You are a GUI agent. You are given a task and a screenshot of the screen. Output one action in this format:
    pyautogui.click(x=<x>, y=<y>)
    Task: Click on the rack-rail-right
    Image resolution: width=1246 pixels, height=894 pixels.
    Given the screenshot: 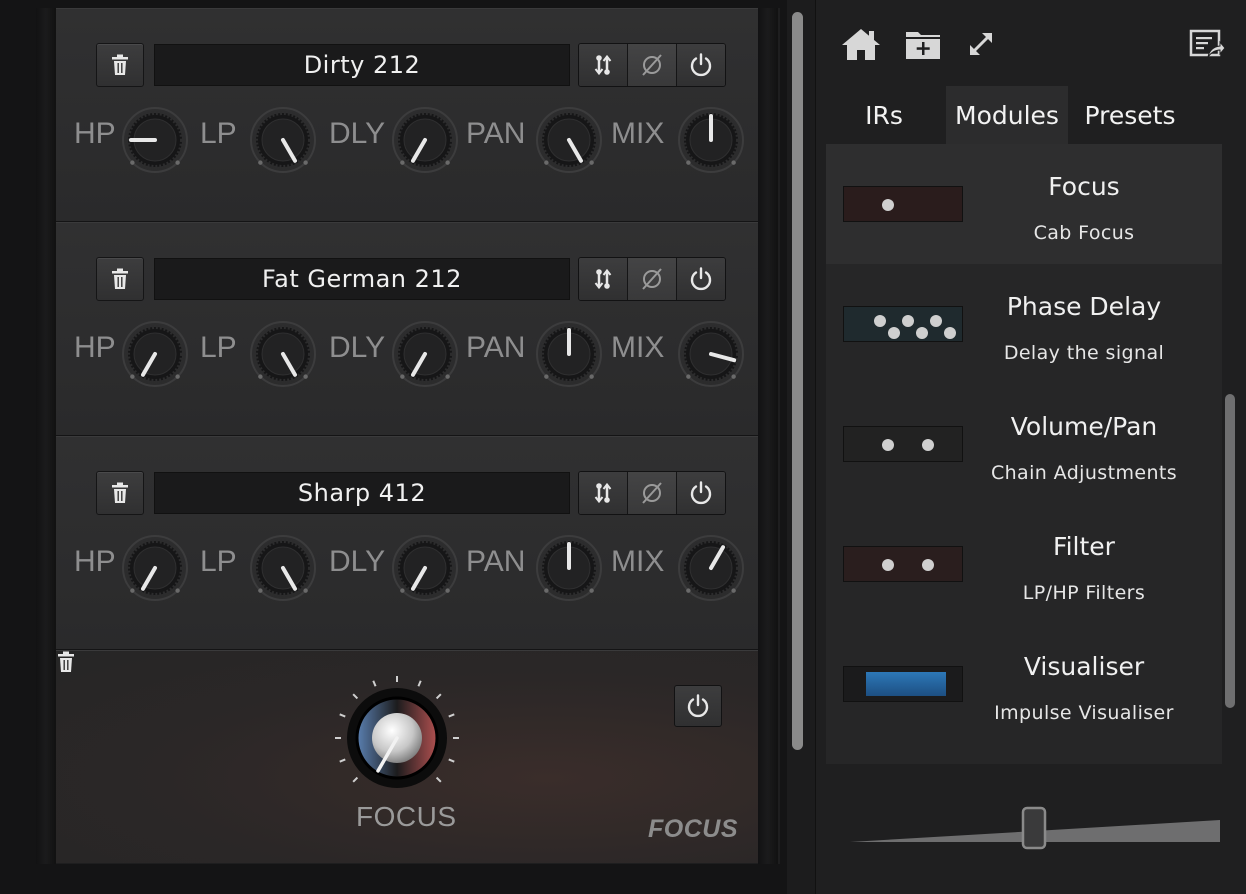 What is the action you would take?
    pyautogui.click(x=768, y=436)
    